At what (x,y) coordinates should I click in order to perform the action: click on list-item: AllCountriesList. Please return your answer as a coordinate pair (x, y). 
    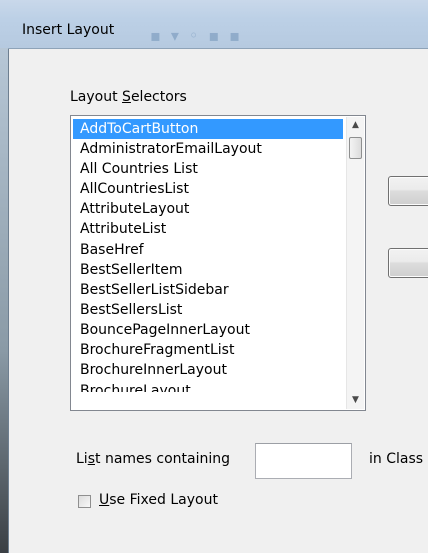
    Looking at the image, I should click on (208, 189).